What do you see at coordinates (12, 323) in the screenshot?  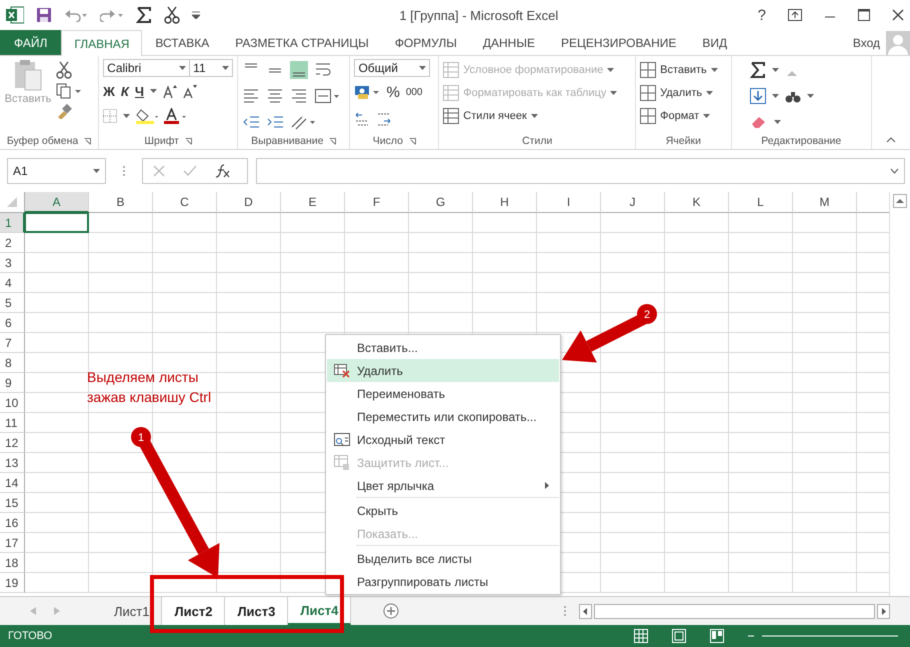 I see `row-header: 6` at bounding box center [12, 323].